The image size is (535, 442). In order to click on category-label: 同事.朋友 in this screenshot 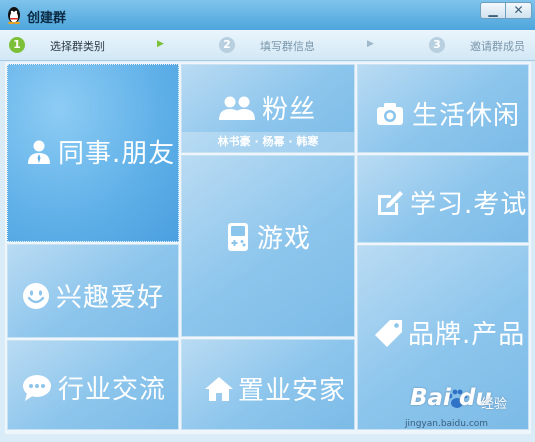, I will do `click(117, 154)`.